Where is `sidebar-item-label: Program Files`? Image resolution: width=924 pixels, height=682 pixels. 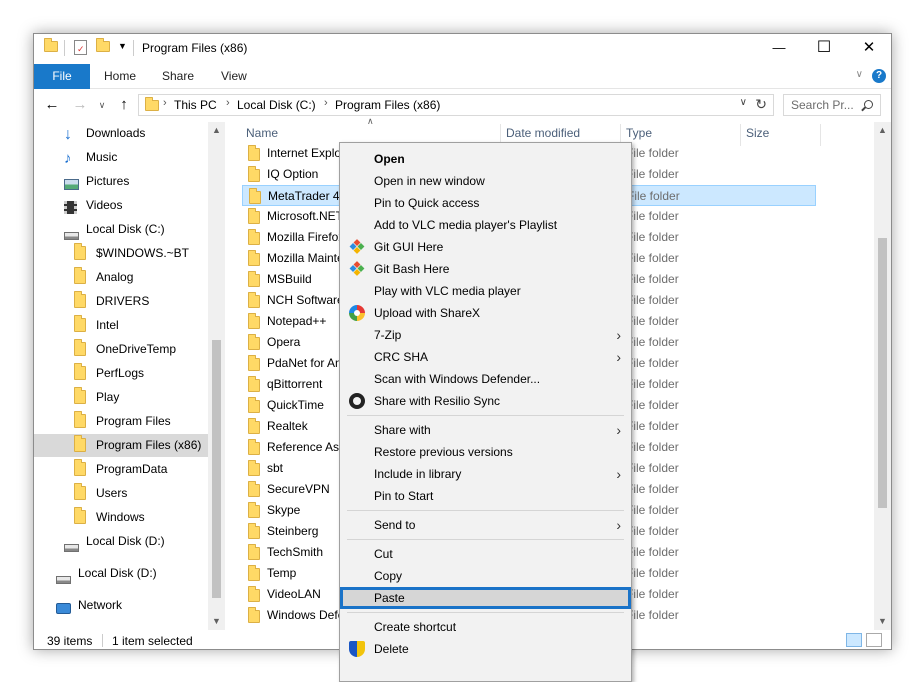 sidebar-item-label: Program Files is located at coordinates (133, 421).